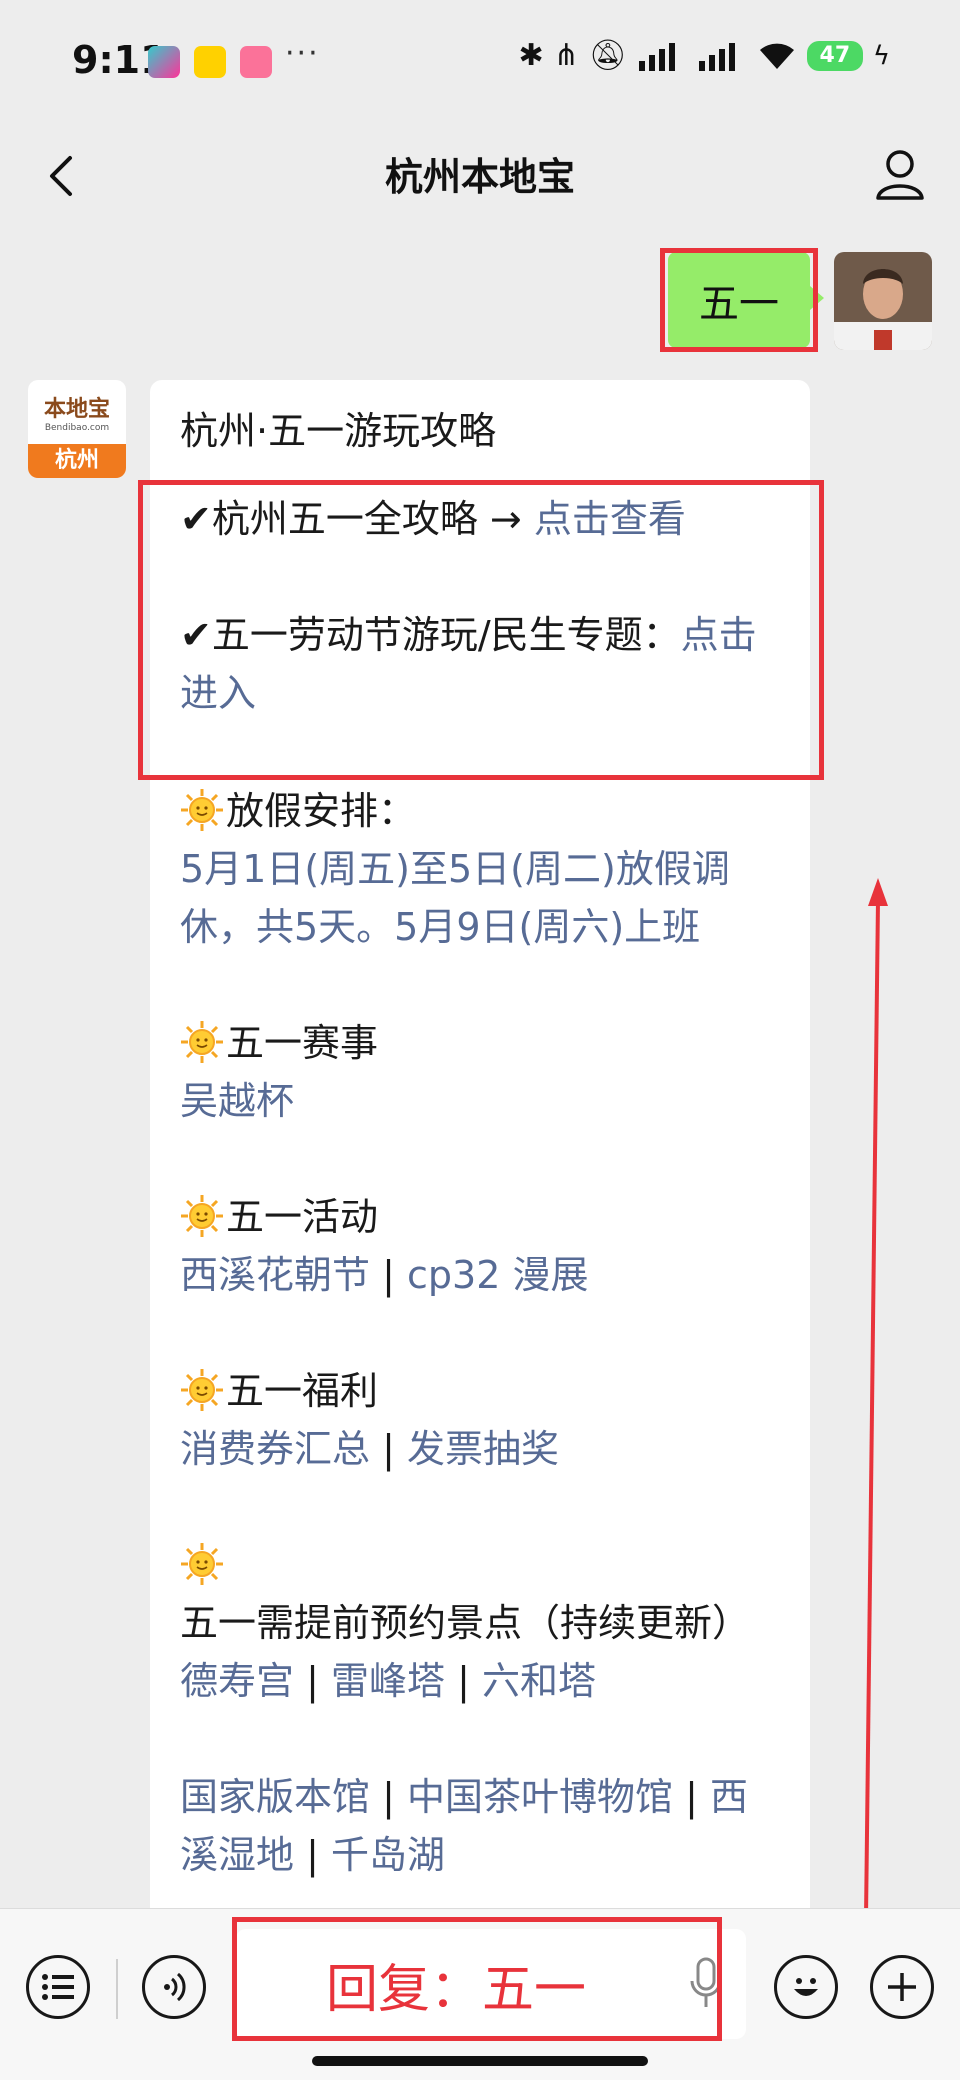  I want to click on charging-icon: ϟ, so click(881, 55).